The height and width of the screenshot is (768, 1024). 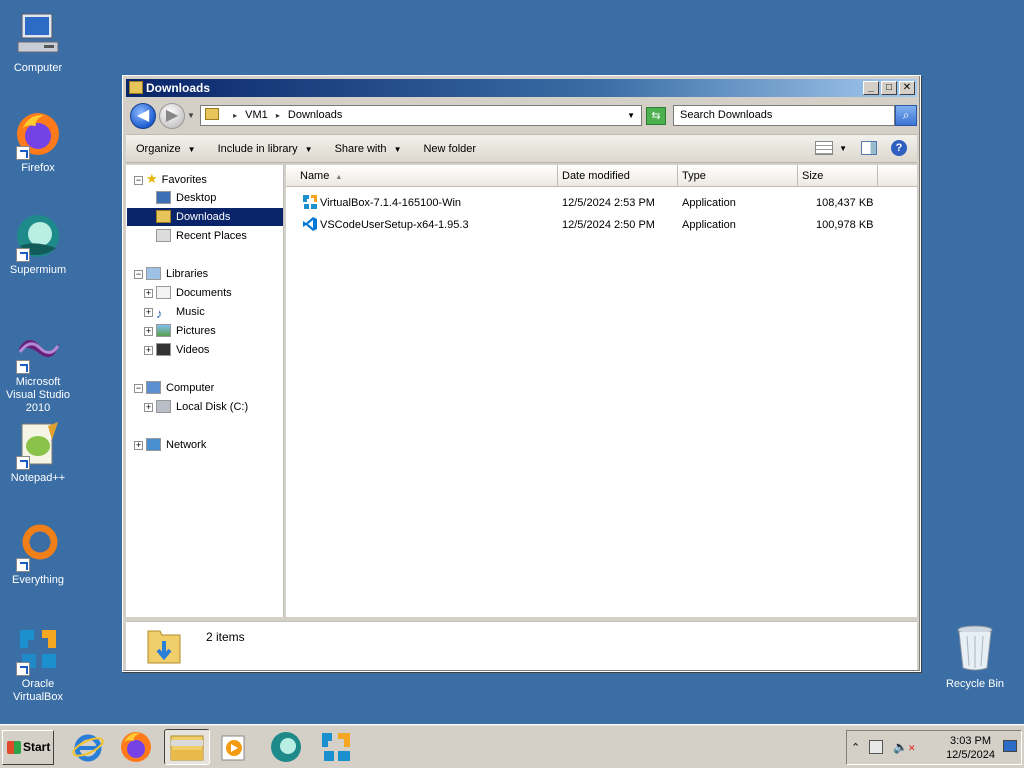 I want to click on back-button: ◀, so click(x=143, y=116).